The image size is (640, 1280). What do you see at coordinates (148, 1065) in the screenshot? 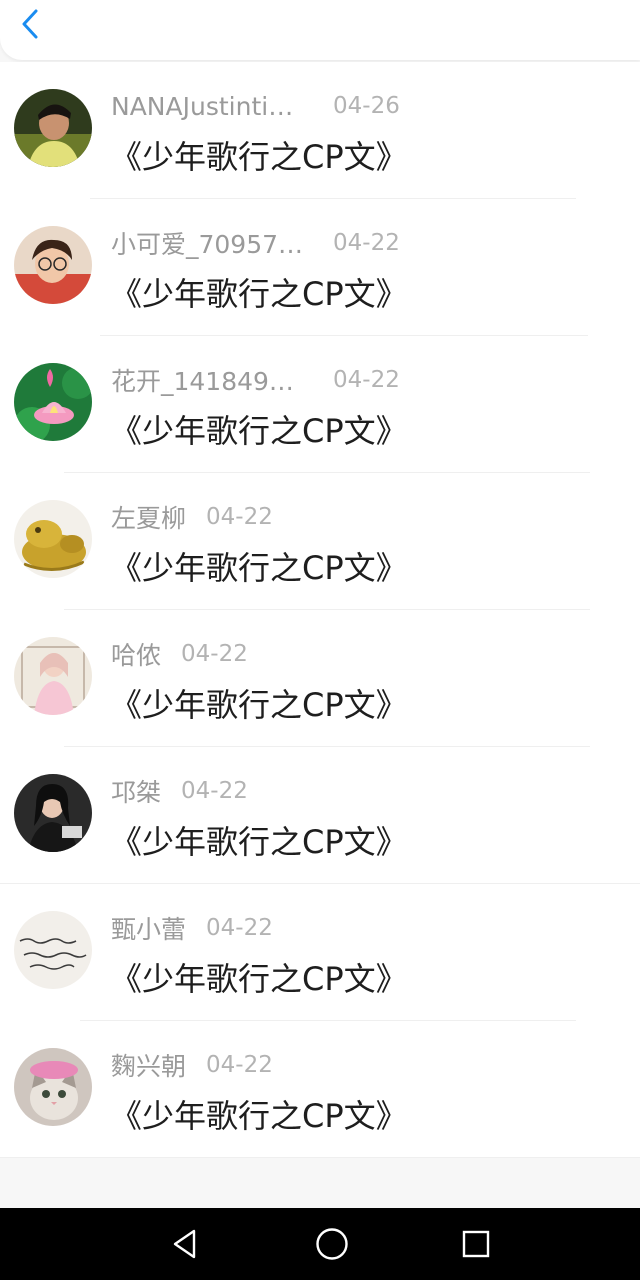
I see `user-name: 麴兴朝` at bounding box center [148, 1065].